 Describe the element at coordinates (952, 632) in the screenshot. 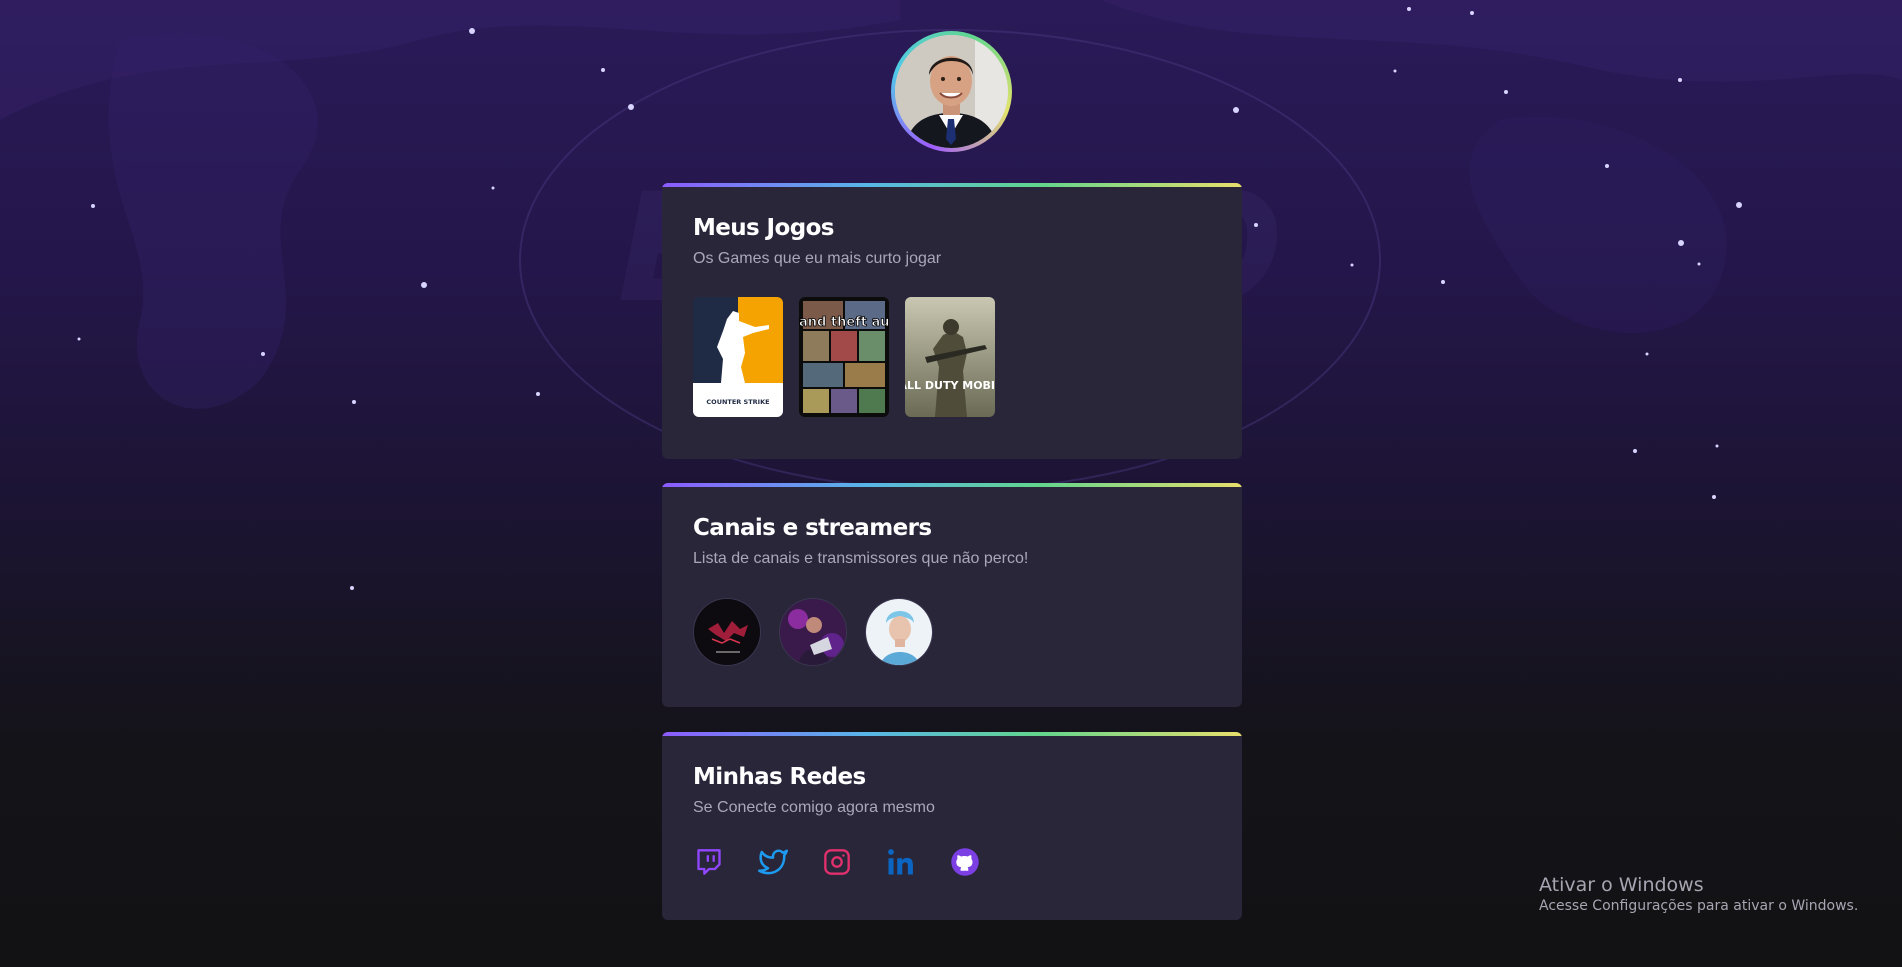

I see `channels-list` at that location.